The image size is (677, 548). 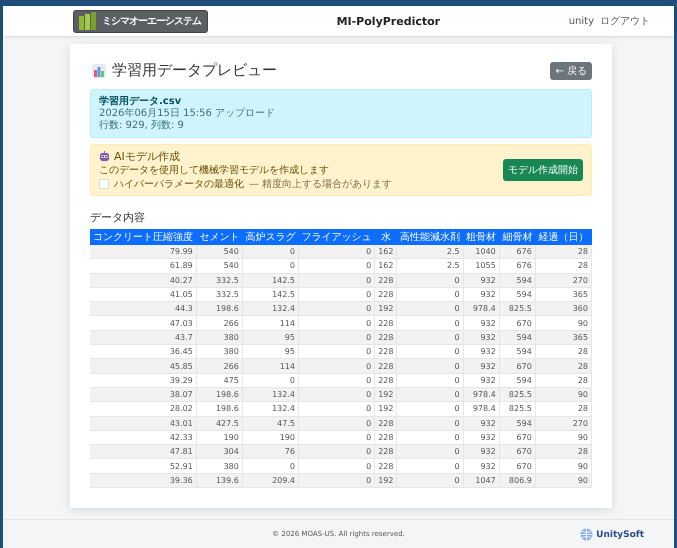 What do you see at coordinates (517, 423) in the screenshot?
I see `table-cell: 594` at bounding box center [517, 423].